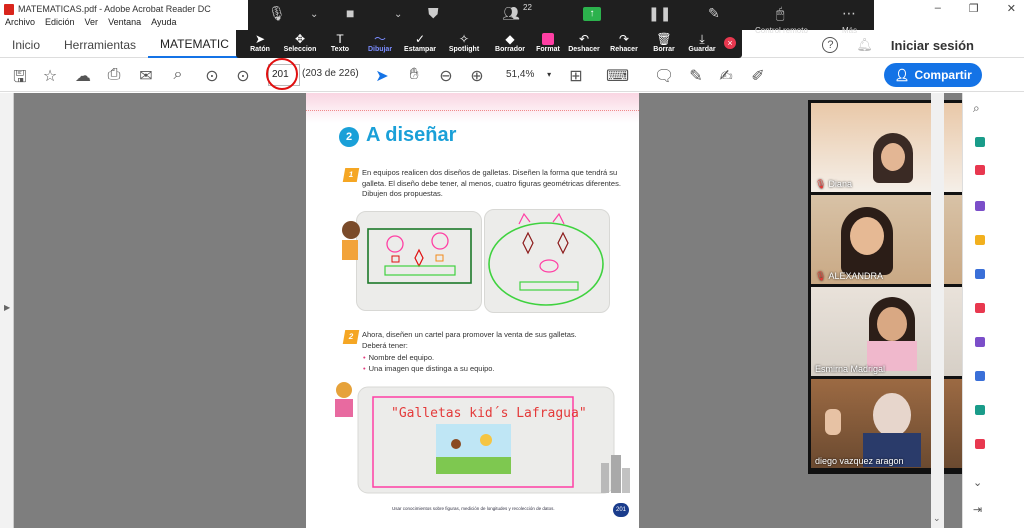 This screenshot has width=1024, height=528. What do you see at coordinates (398, 357) in the screenshot?
I see `bullet-item: Nombre del equipo.` at bounding box center [398, 357].